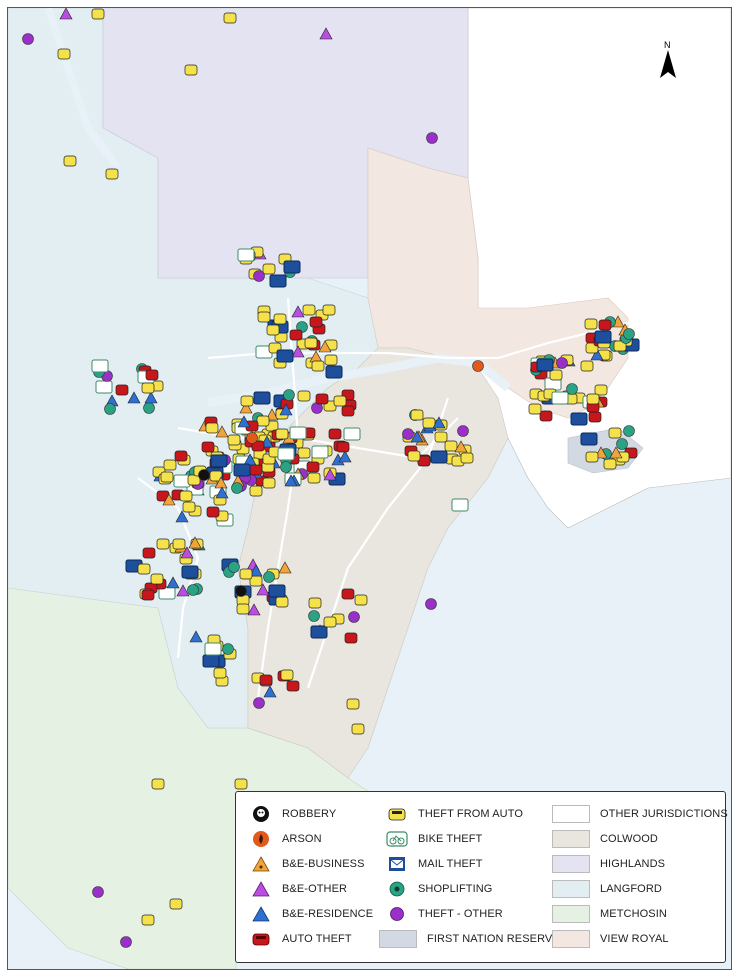 The image size is (737, 975). I want to click on arson-marker, so click(252, 438).